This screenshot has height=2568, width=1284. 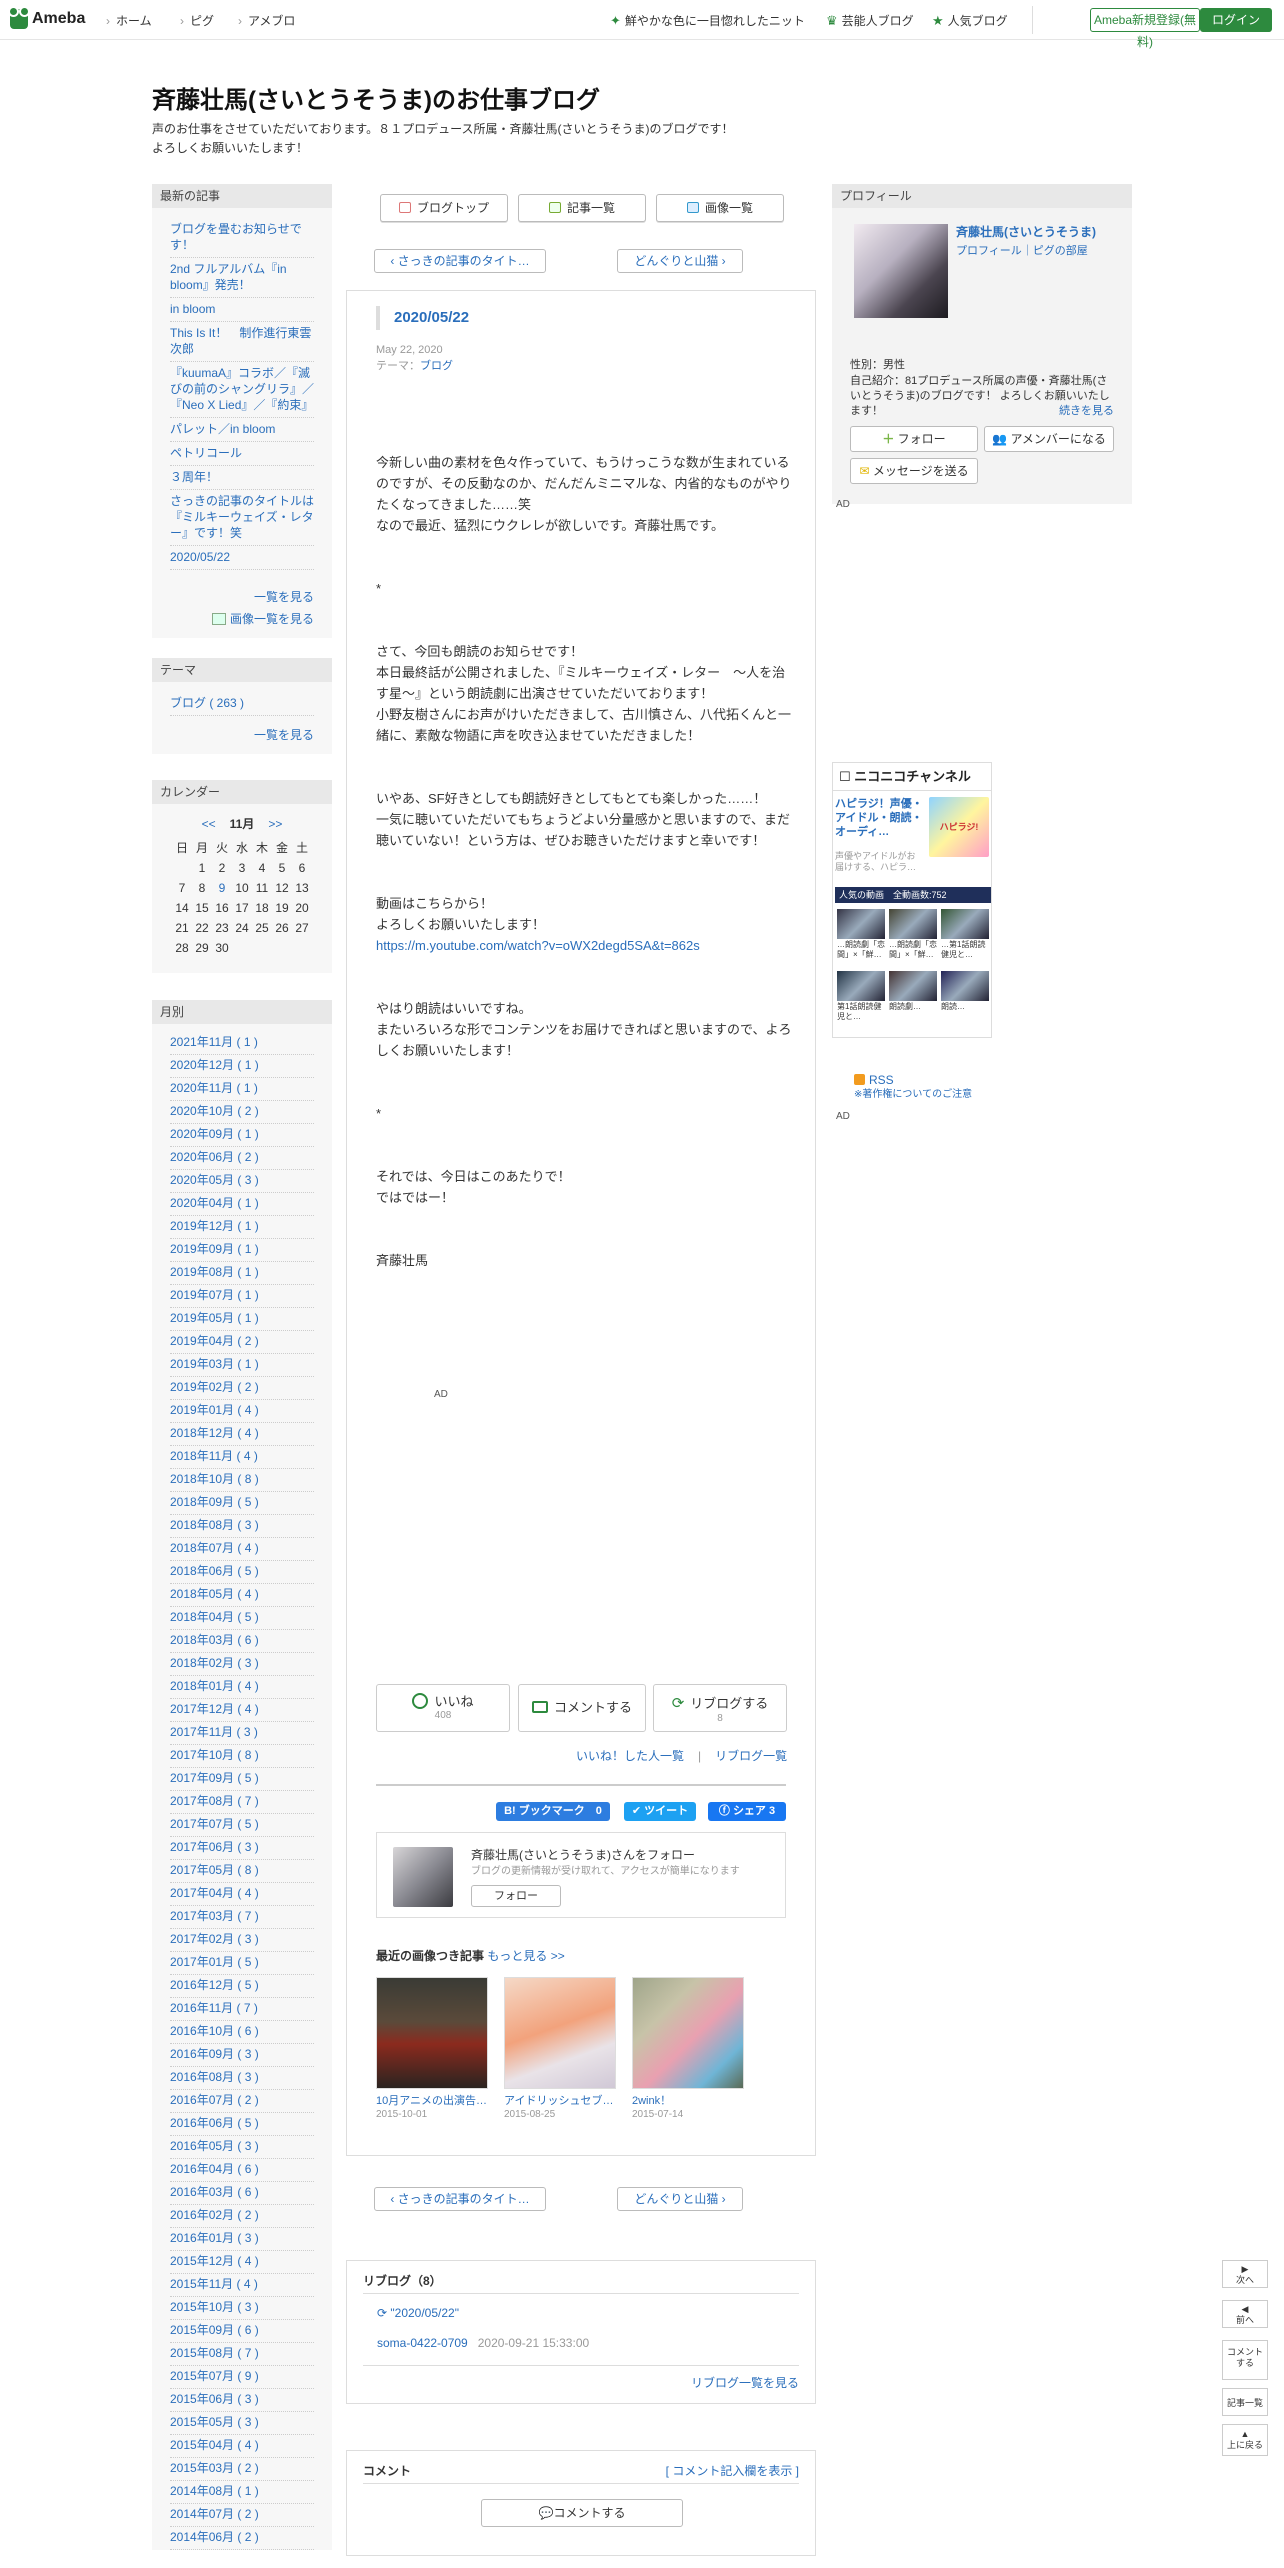 What do you see at coordinates (242, 1342) in the screenshot?
I see `monthly-archive-link: 2019年04月 ( 2 )` at bounding box center [242, 1342].